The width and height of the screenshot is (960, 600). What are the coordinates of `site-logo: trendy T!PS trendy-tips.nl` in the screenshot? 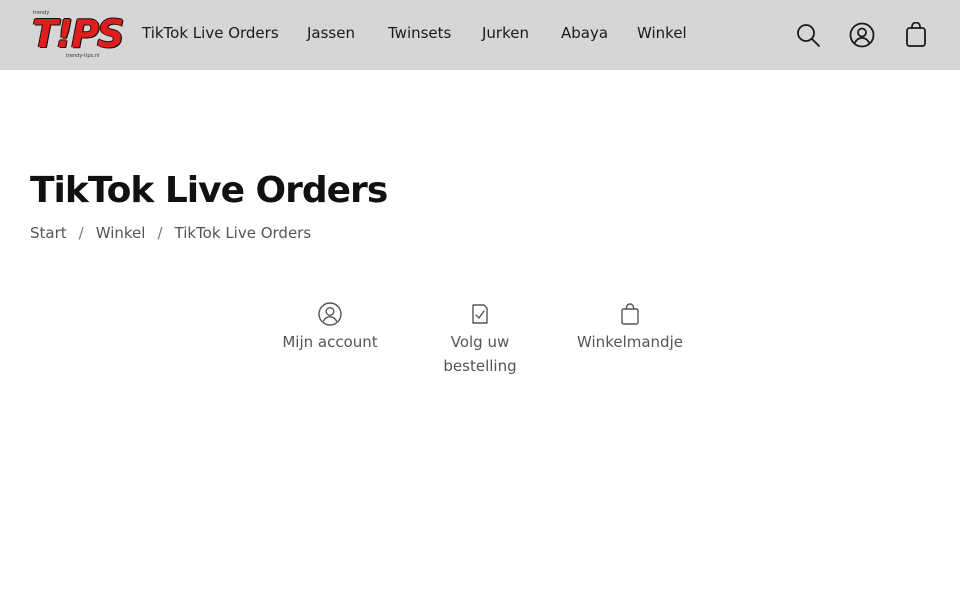 It's located at (77, 36).